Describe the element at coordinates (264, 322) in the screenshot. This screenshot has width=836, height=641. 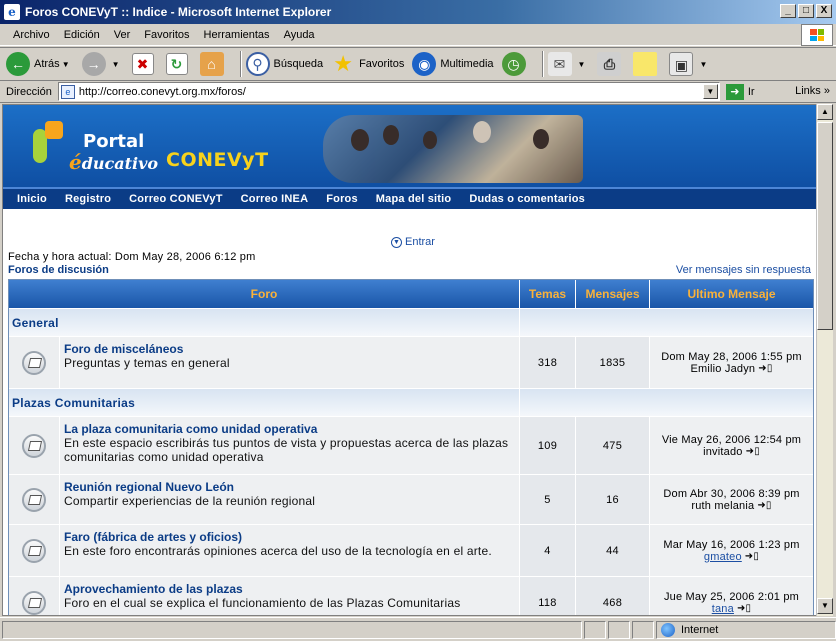
I see `category-general: General` at that location.